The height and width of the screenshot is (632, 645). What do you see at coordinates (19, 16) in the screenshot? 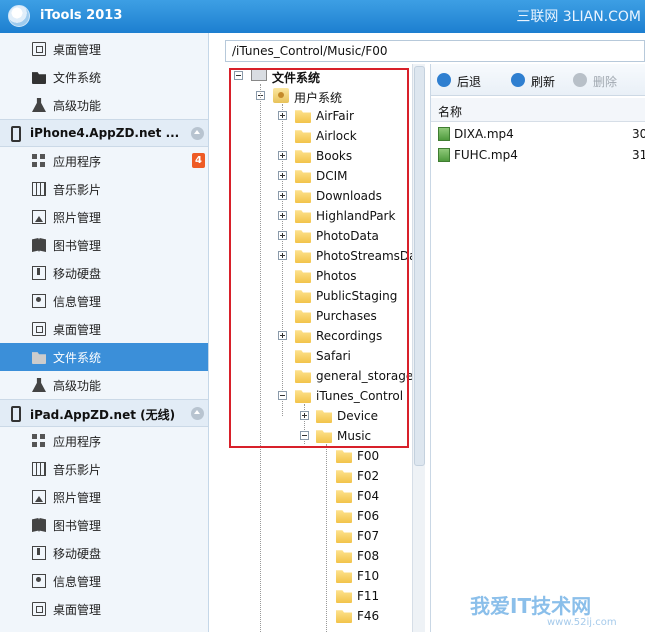
I see `itools-logo-icon` at bounding box center [19, 16].